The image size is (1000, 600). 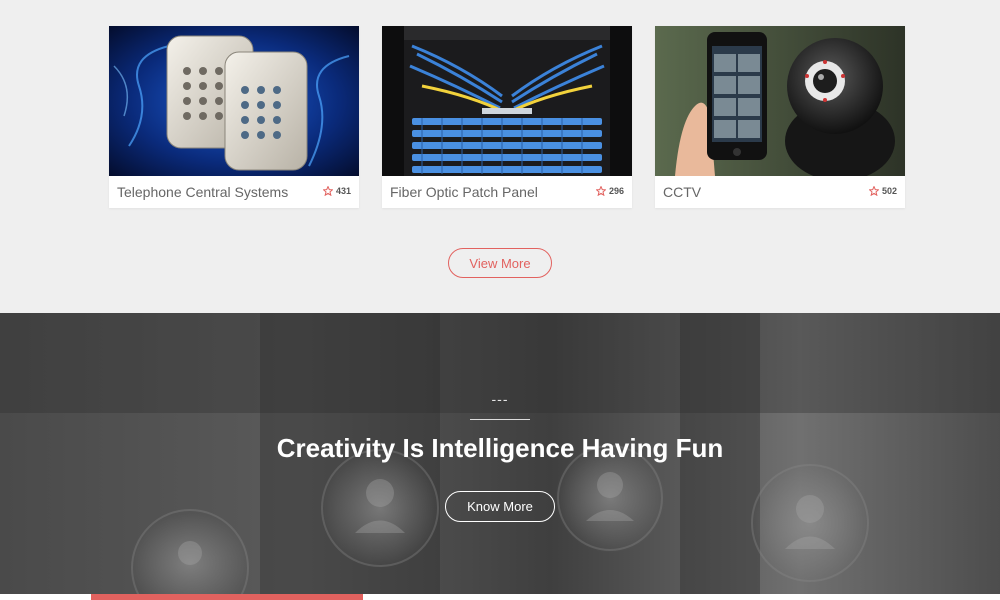 I want to click on like-counter: 502, so click(x=882, y=191).